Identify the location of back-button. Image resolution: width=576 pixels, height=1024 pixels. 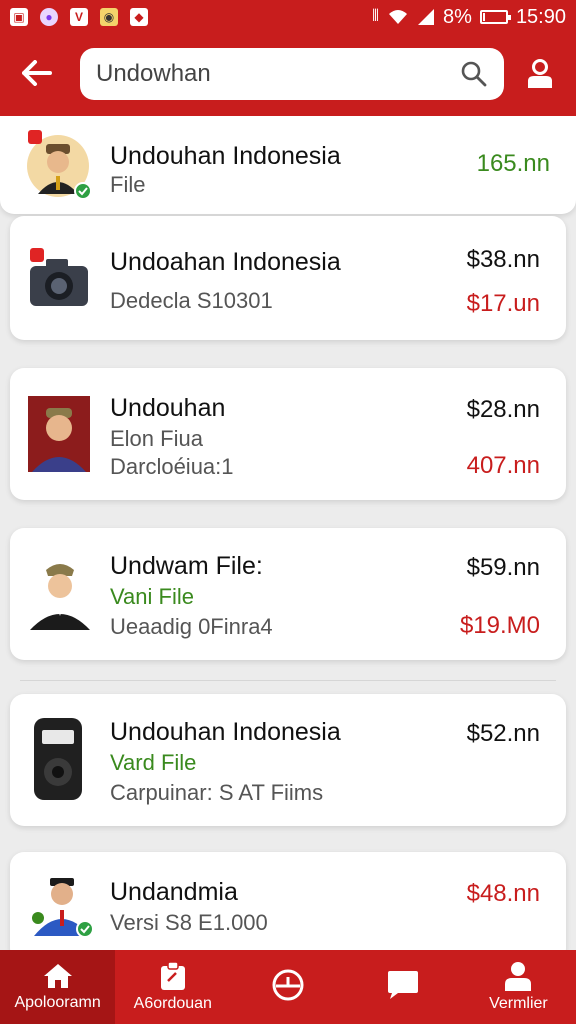
(37, 73).